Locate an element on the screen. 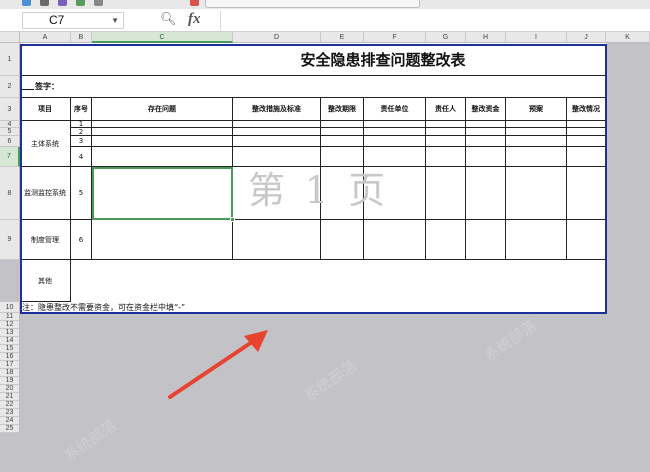 The height and width of the screenshot is (472, 650). header-cell: 存在问题 is located at coordinates (162, 109).